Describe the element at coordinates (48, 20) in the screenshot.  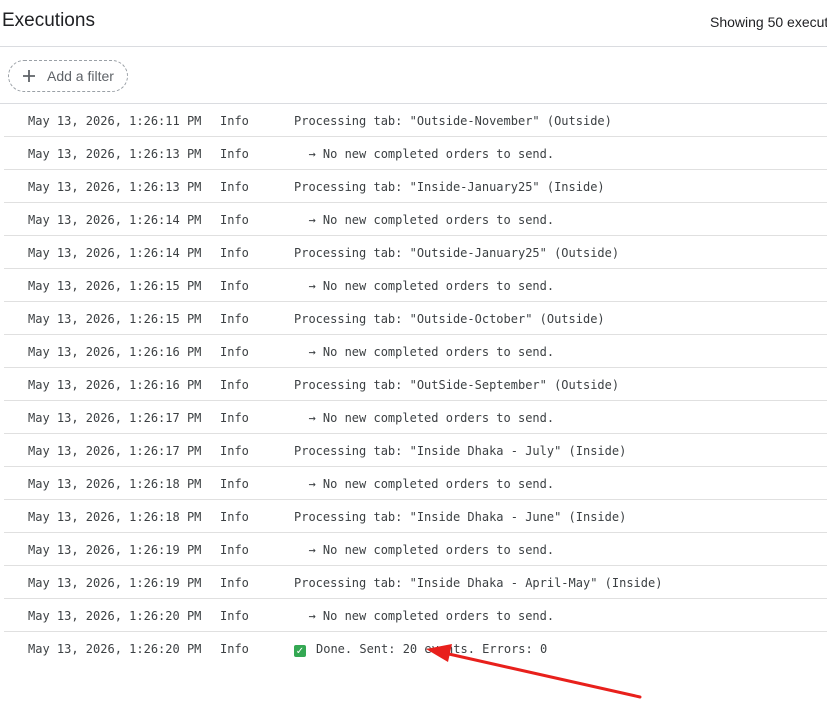
I see `page-title: Executions` at that location.